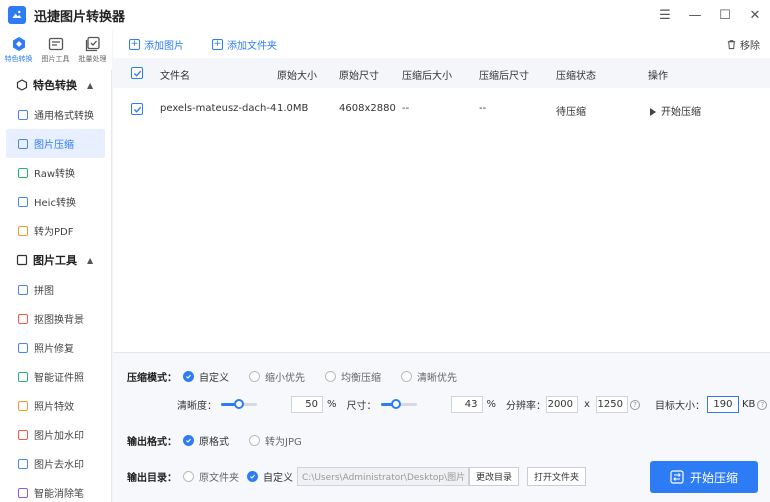  Describe the element at coordinates (307, 404) in the screenshot. I see `clarity-input: 50` at that location.